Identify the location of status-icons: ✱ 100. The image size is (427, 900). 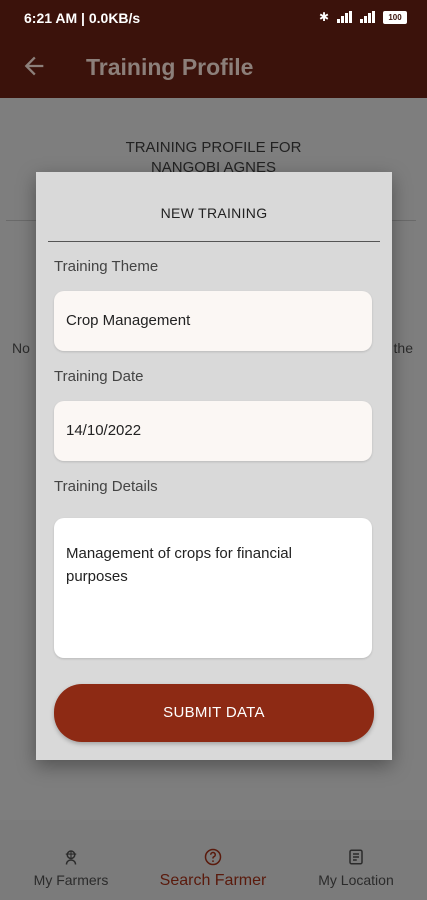
(363, 17).